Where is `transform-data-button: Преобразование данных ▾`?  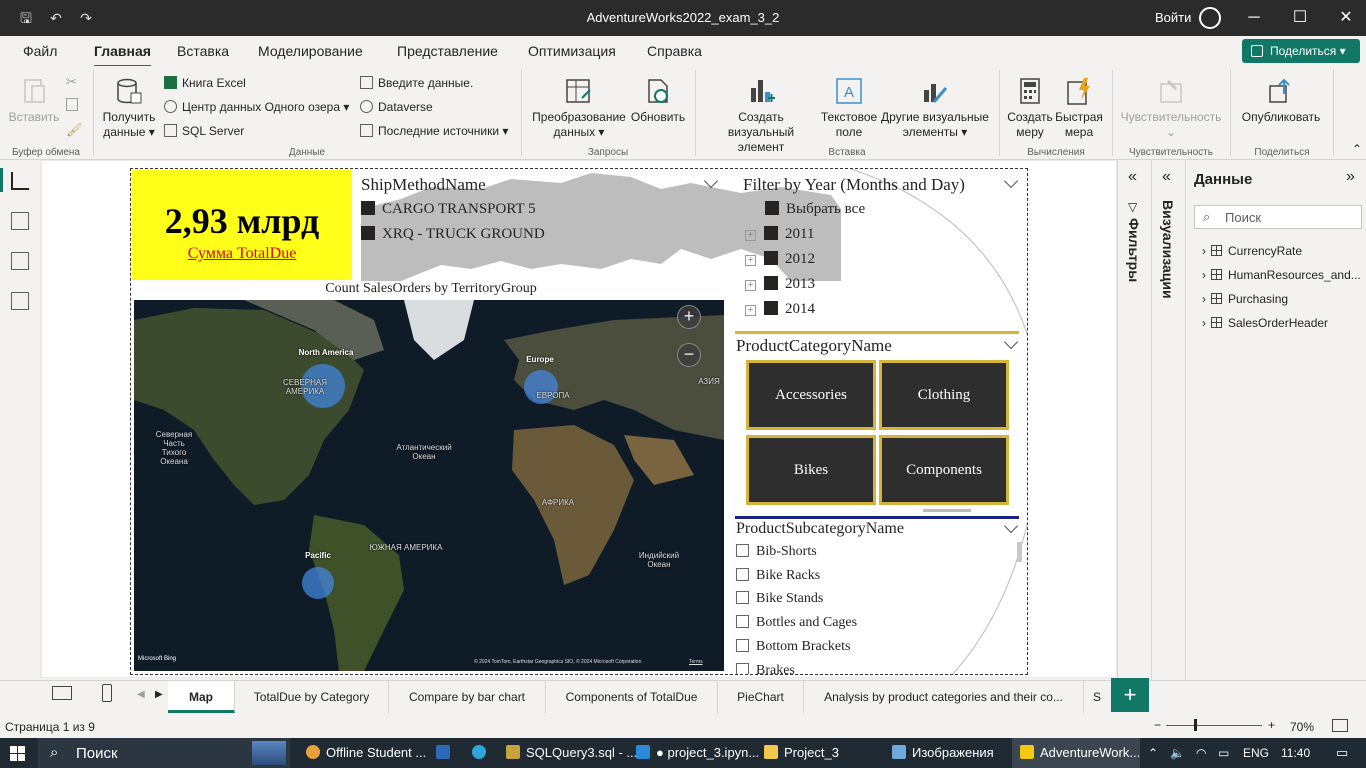
transform-data-button: Преобразование данных ▾ is located at coordinates (579, 108).